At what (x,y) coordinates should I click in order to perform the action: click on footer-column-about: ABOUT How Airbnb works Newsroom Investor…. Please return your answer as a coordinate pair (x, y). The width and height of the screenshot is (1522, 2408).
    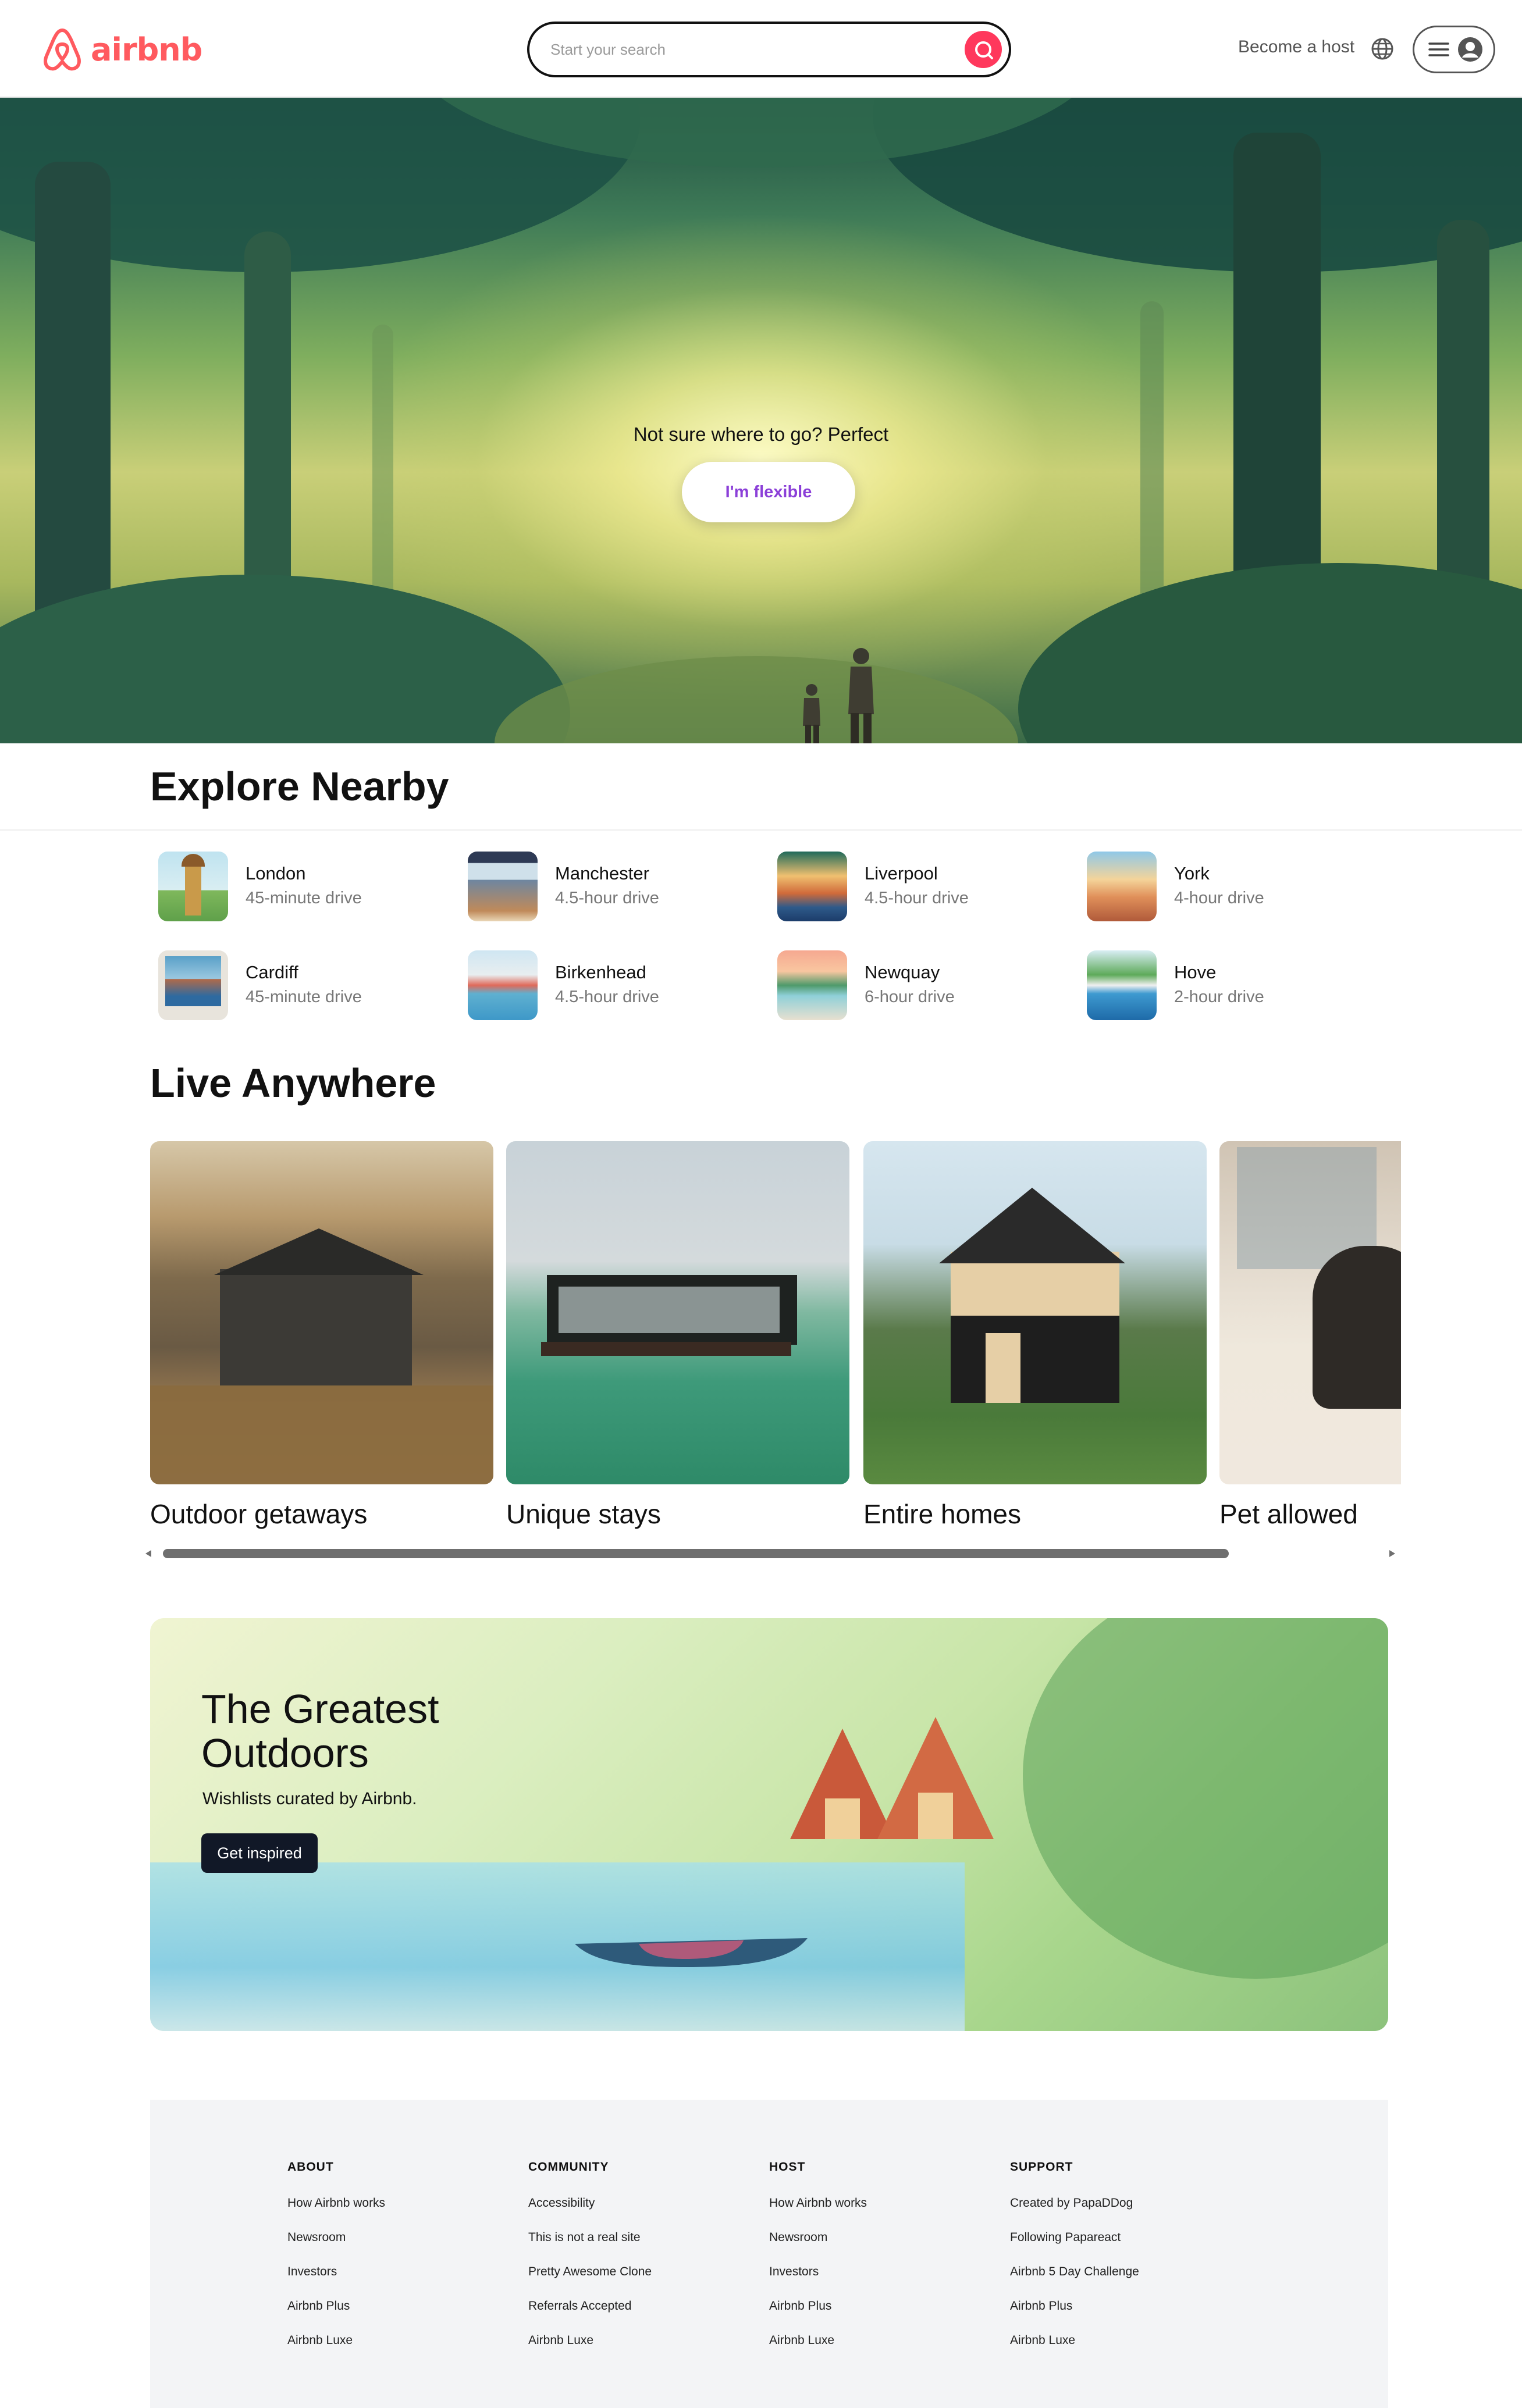
    Looking at the image, I should click on (403, 2264).